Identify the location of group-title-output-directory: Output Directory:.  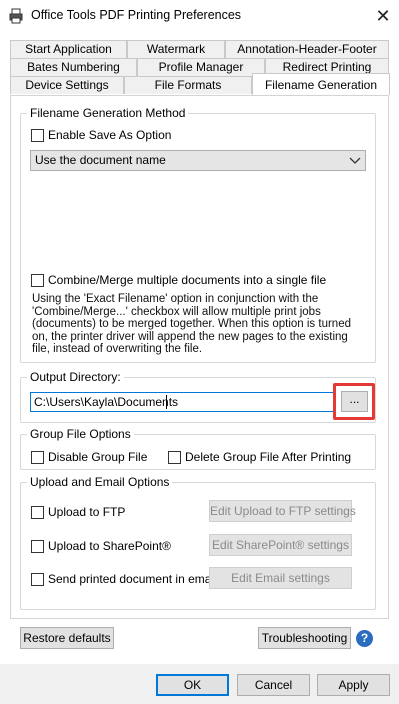
(75, 377).